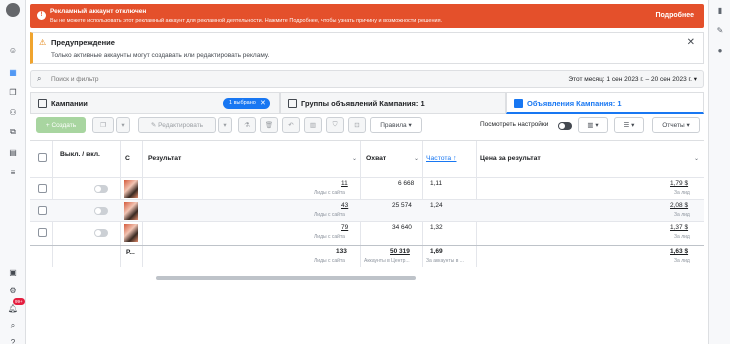 Image resolution: width=730 pixels, height=344 pixels. I want to click on emoji-icon: ☺, so click(13, 50).